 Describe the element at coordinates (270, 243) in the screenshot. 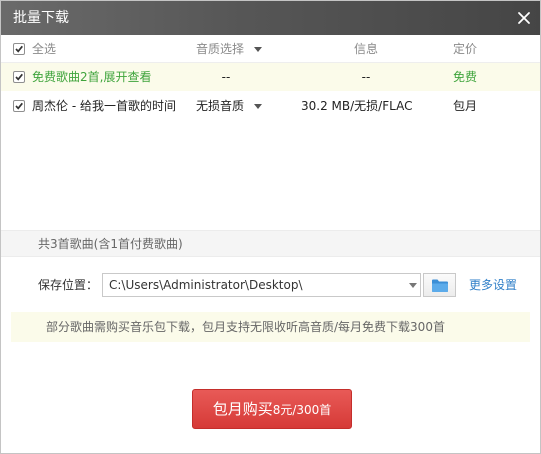

I see `summary-bar: 共3首歌曲(含1首付费歌曲)` at that location.